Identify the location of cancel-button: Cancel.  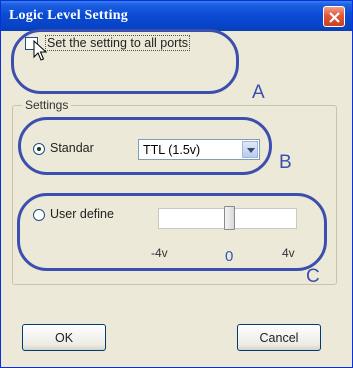
(279, 337).